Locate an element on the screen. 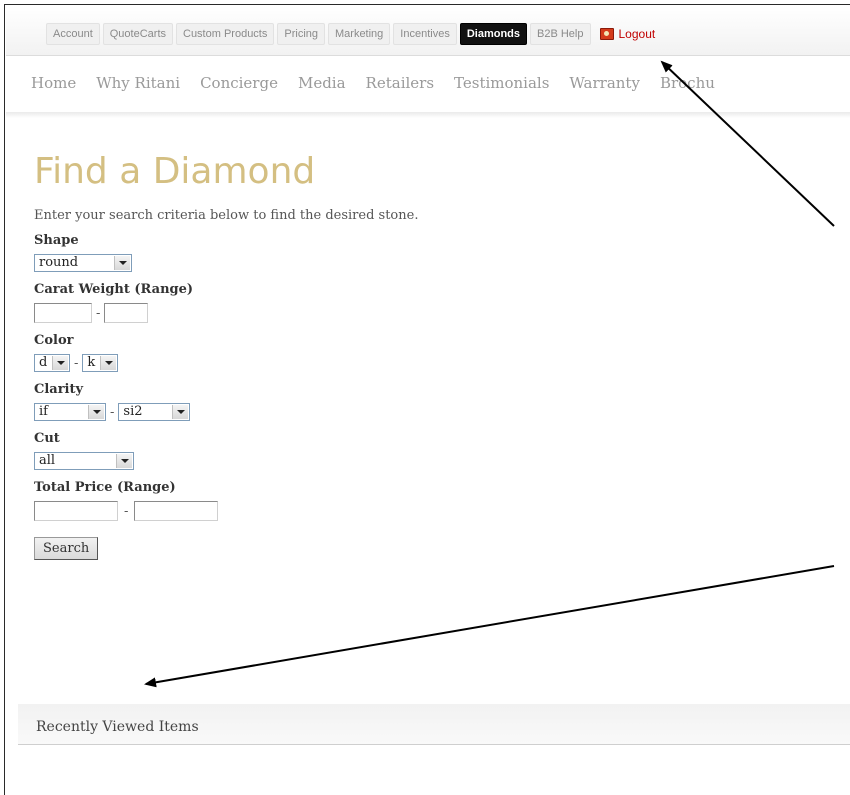 This screenshot has height=795, width=850. color-to-select: k is located at coordinates (100, 363).